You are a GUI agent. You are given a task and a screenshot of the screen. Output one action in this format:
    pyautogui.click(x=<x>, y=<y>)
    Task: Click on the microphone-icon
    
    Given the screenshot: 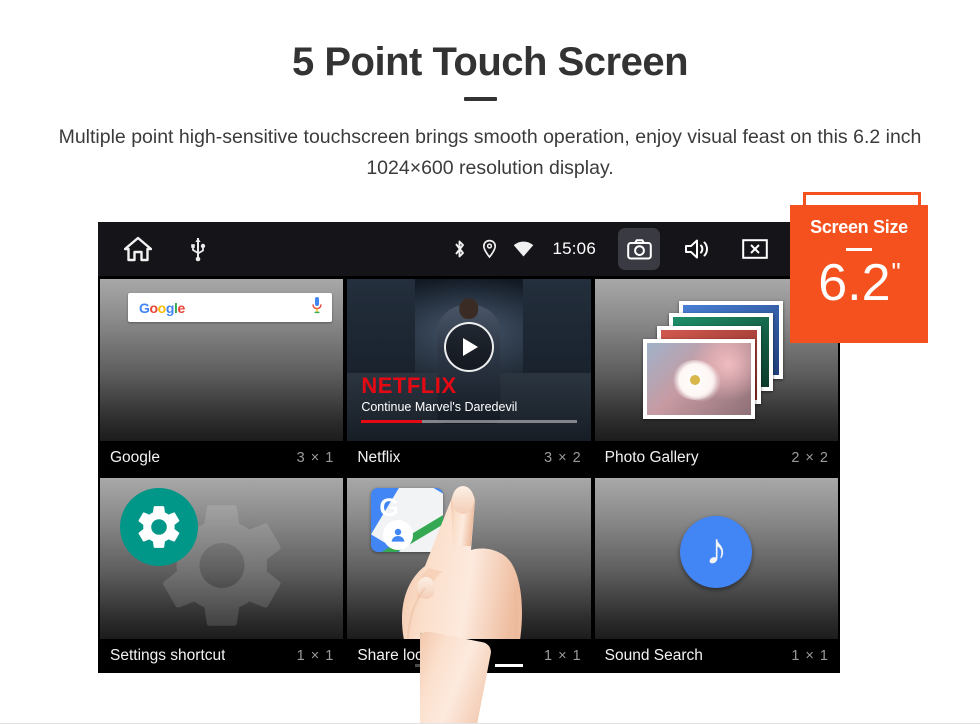 What is the action you would take?
    pyautogui.click(x=317, y=307)
    